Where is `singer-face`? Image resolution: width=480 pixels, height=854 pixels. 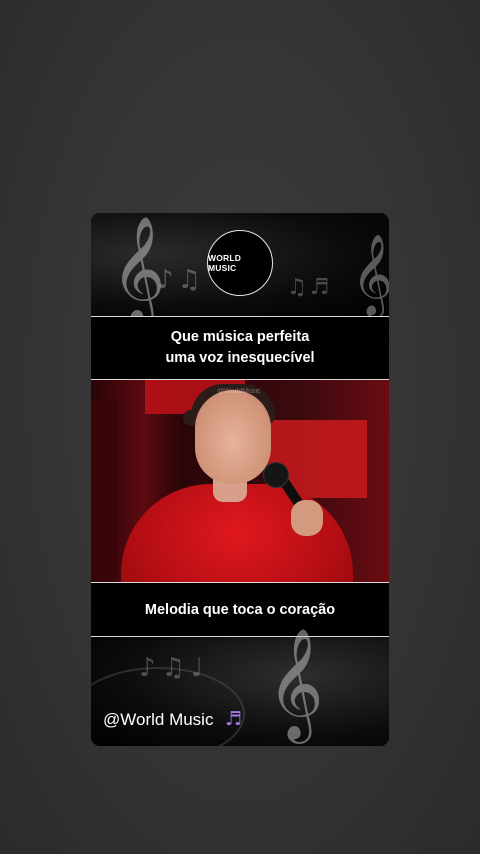
singer-face is located at coordinates (233, 437).